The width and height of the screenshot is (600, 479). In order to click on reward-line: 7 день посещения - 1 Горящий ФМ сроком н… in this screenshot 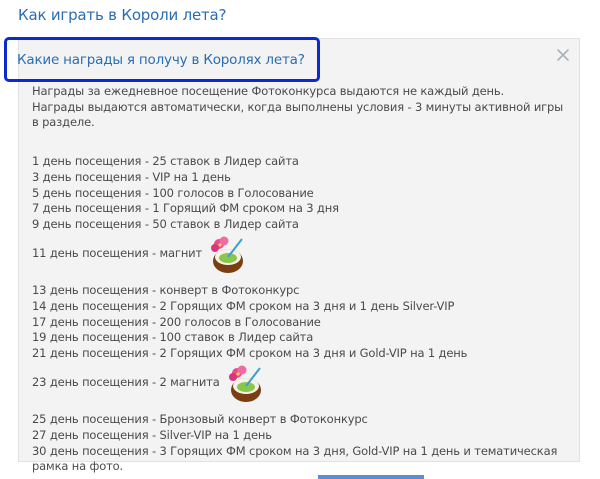, I will do `click(185, 208)`.